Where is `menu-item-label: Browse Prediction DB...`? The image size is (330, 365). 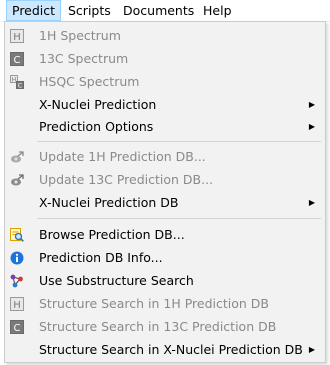 menu-item-label: Browse Prediction DB... is located at coordinates (112, 234).